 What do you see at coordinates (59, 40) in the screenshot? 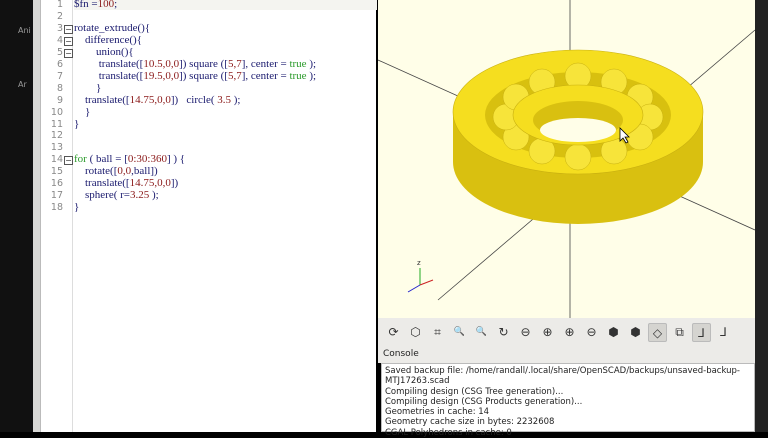
I see `line-number: 4` at bounding box center [59, 40].